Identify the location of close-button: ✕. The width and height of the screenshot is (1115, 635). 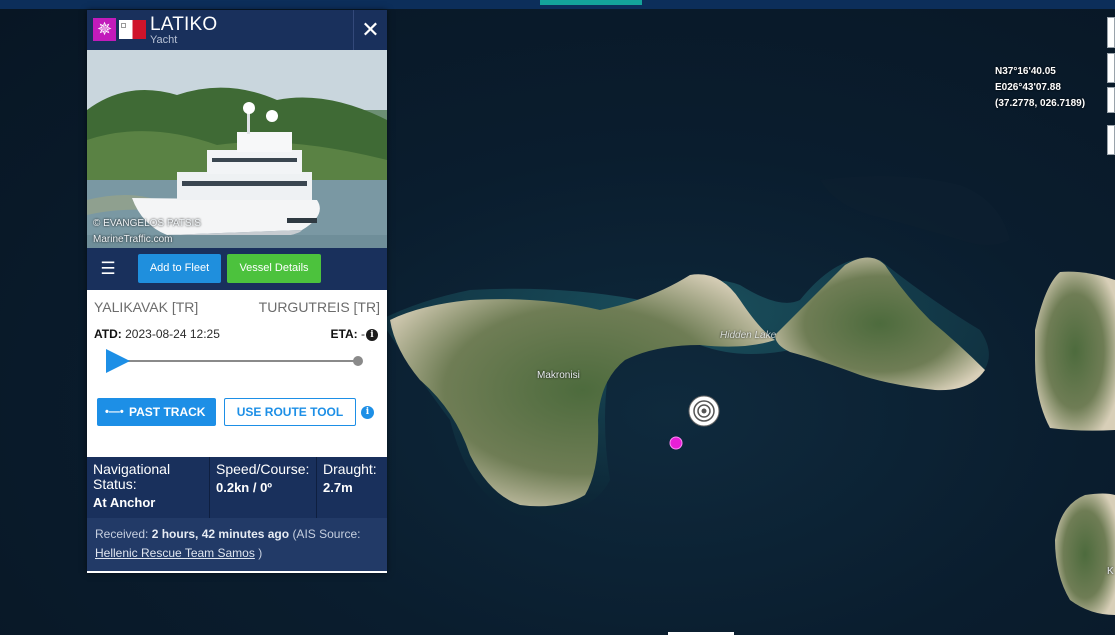
(370, 30).